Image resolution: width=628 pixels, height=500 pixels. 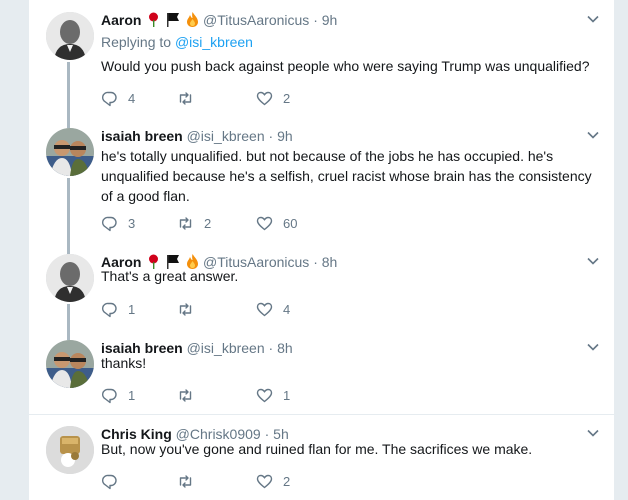 What do you see at coordinates (287, 309) in the screenshot?
I see `like-count: 4` at bounding box center [287, 309].